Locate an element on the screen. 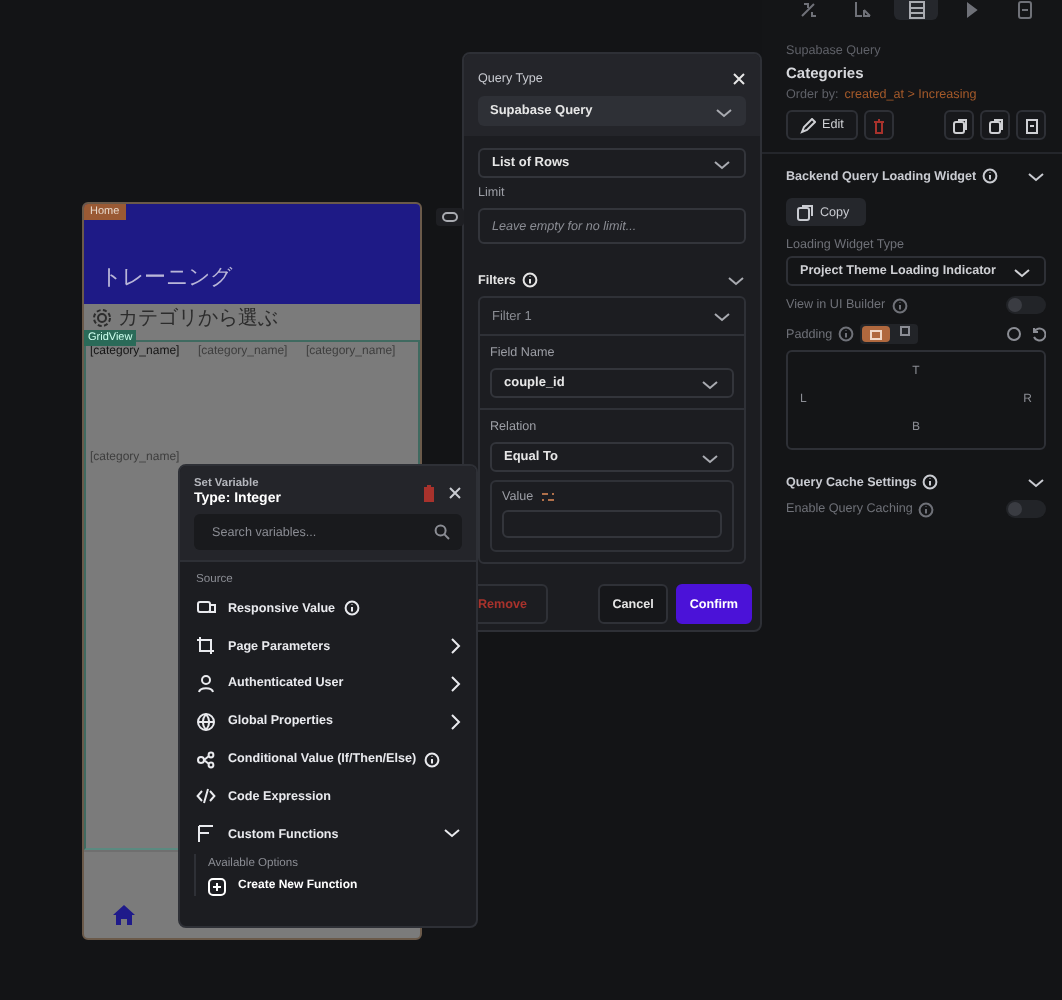 Image resolution: width=1062 pixels, height=1000 pixels. panel-tab is located at coordinates (916, 10).